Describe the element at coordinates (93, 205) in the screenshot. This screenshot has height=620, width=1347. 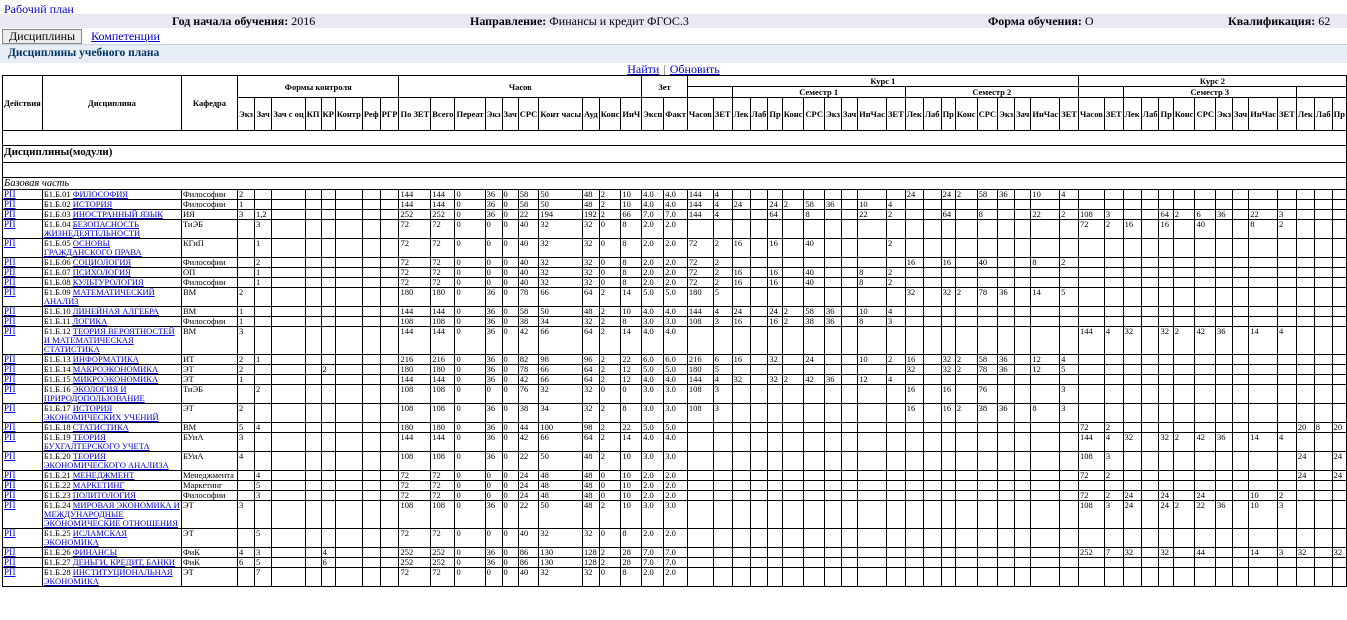
I see `discipline-link: ИСТОРИЯ` at that location.